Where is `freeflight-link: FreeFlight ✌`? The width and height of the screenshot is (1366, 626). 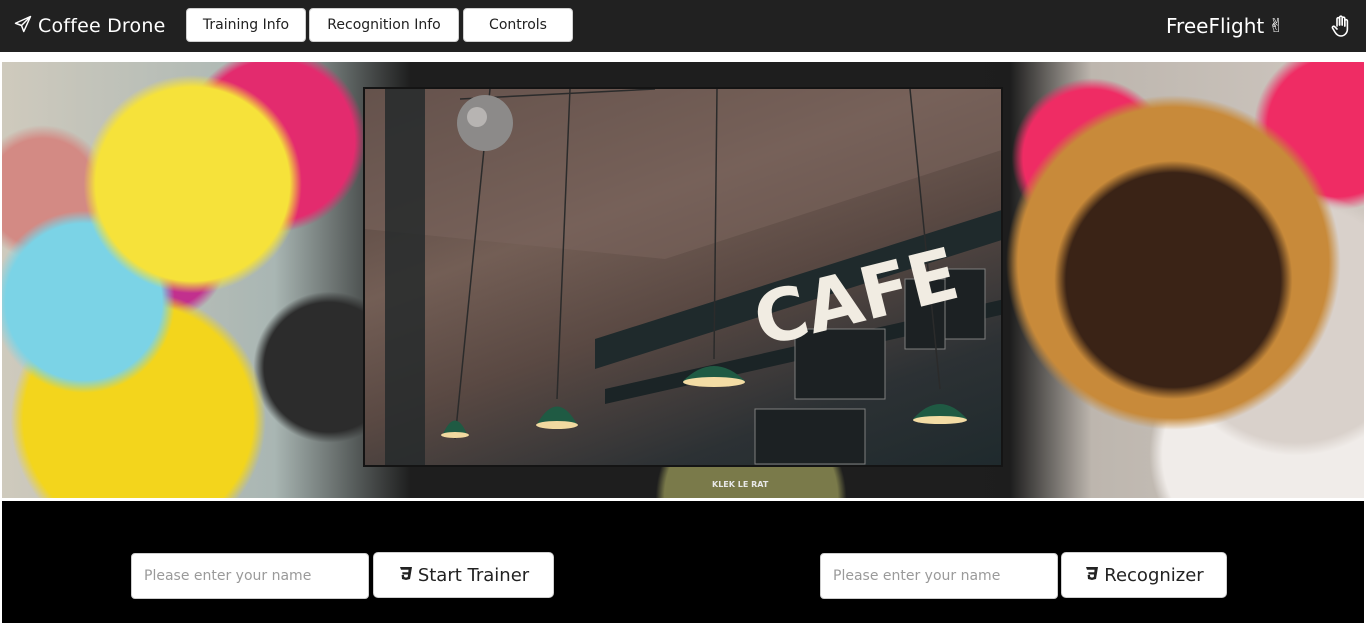 freeflight-link: FreeFlight ✌ is located at coordinates (1225, 26).